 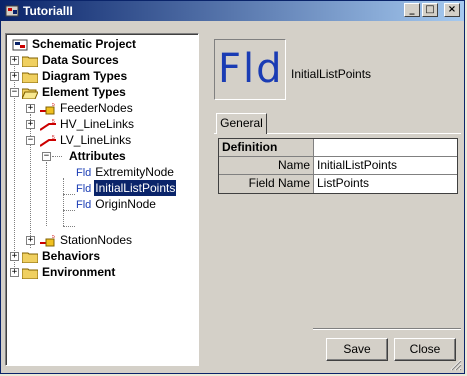 I want to click on tree-label: HV_LineLinks, so click(x=97, y=124).